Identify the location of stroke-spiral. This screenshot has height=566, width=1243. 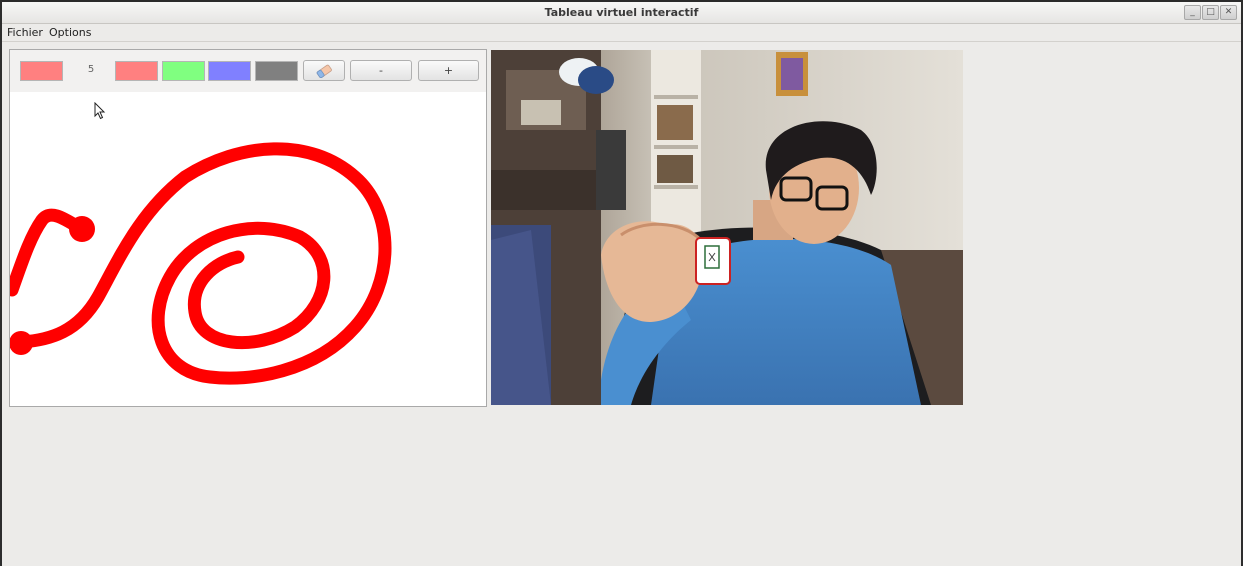
(203, 263).